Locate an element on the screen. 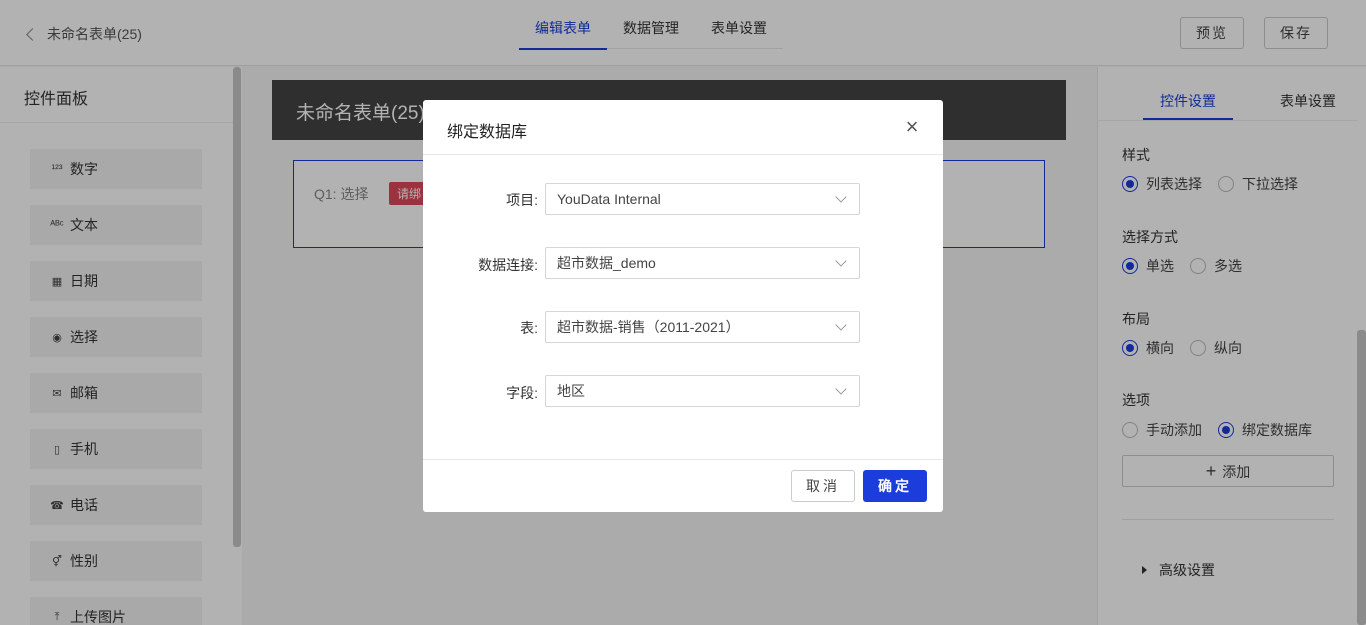  select-value: 超市数据-销售（2011-2021） is located at coordinates (648, 327).